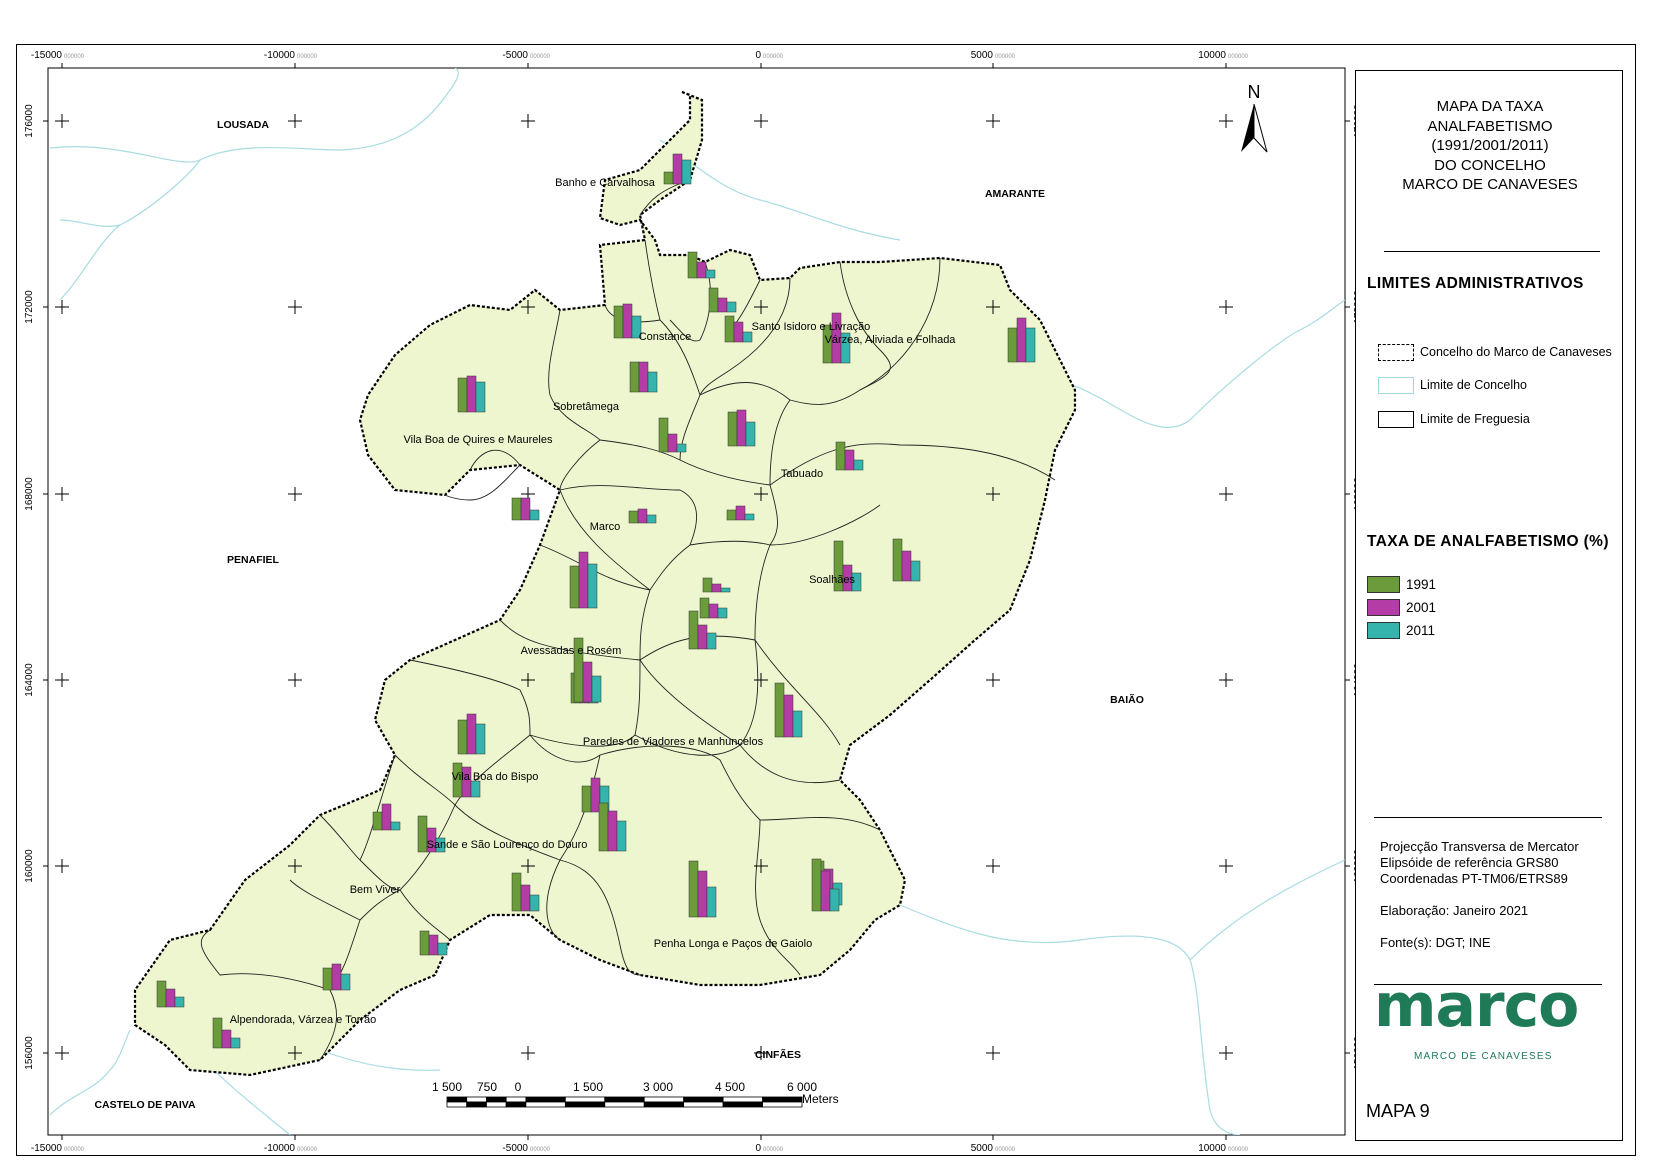 The width and height of the screenshot is (1653, 1170). What do you see at coordinates (605, 527) in the screenshot?
I see `parish-label: Marco` at bounding box center [605, 527].